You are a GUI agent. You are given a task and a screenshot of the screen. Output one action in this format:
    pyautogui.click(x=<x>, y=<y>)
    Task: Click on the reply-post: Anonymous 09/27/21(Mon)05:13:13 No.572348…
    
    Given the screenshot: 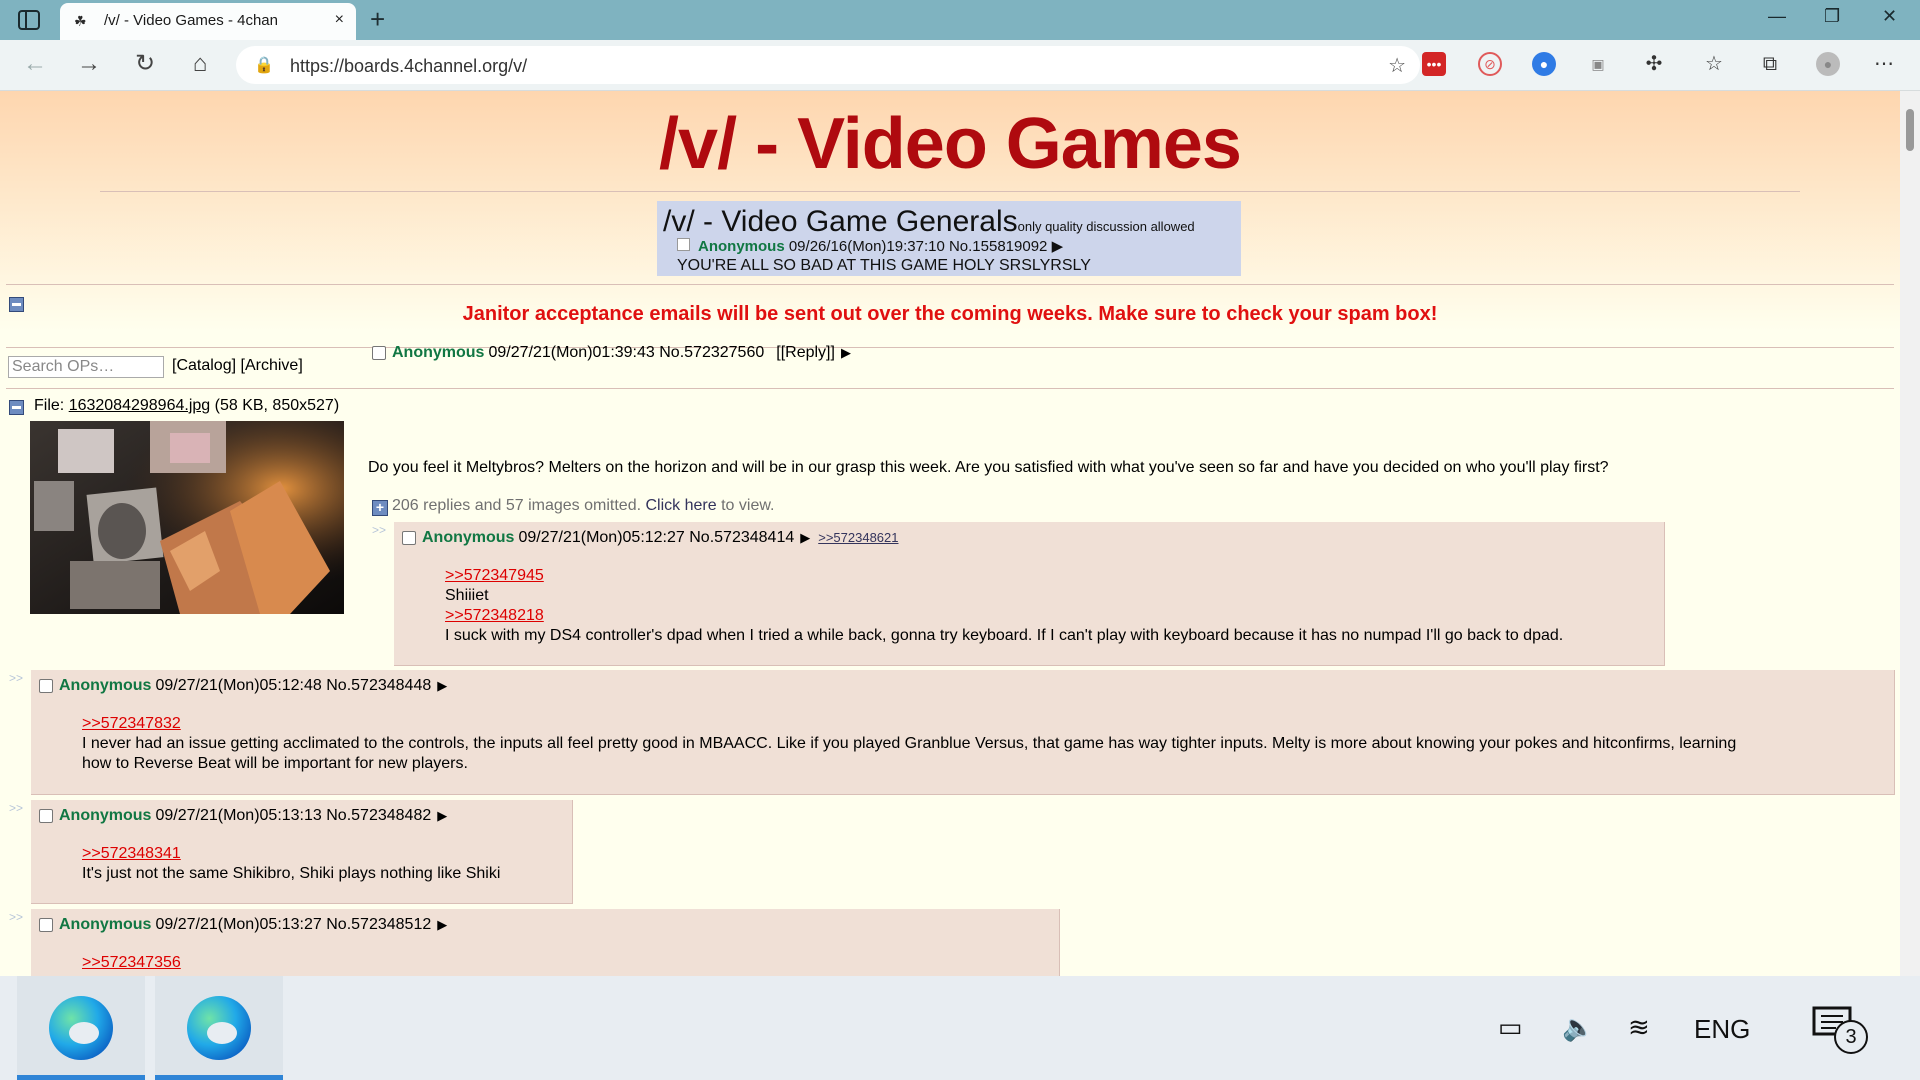 What is the action you would take?
    pyautogui.click(x=302, y=852)
    